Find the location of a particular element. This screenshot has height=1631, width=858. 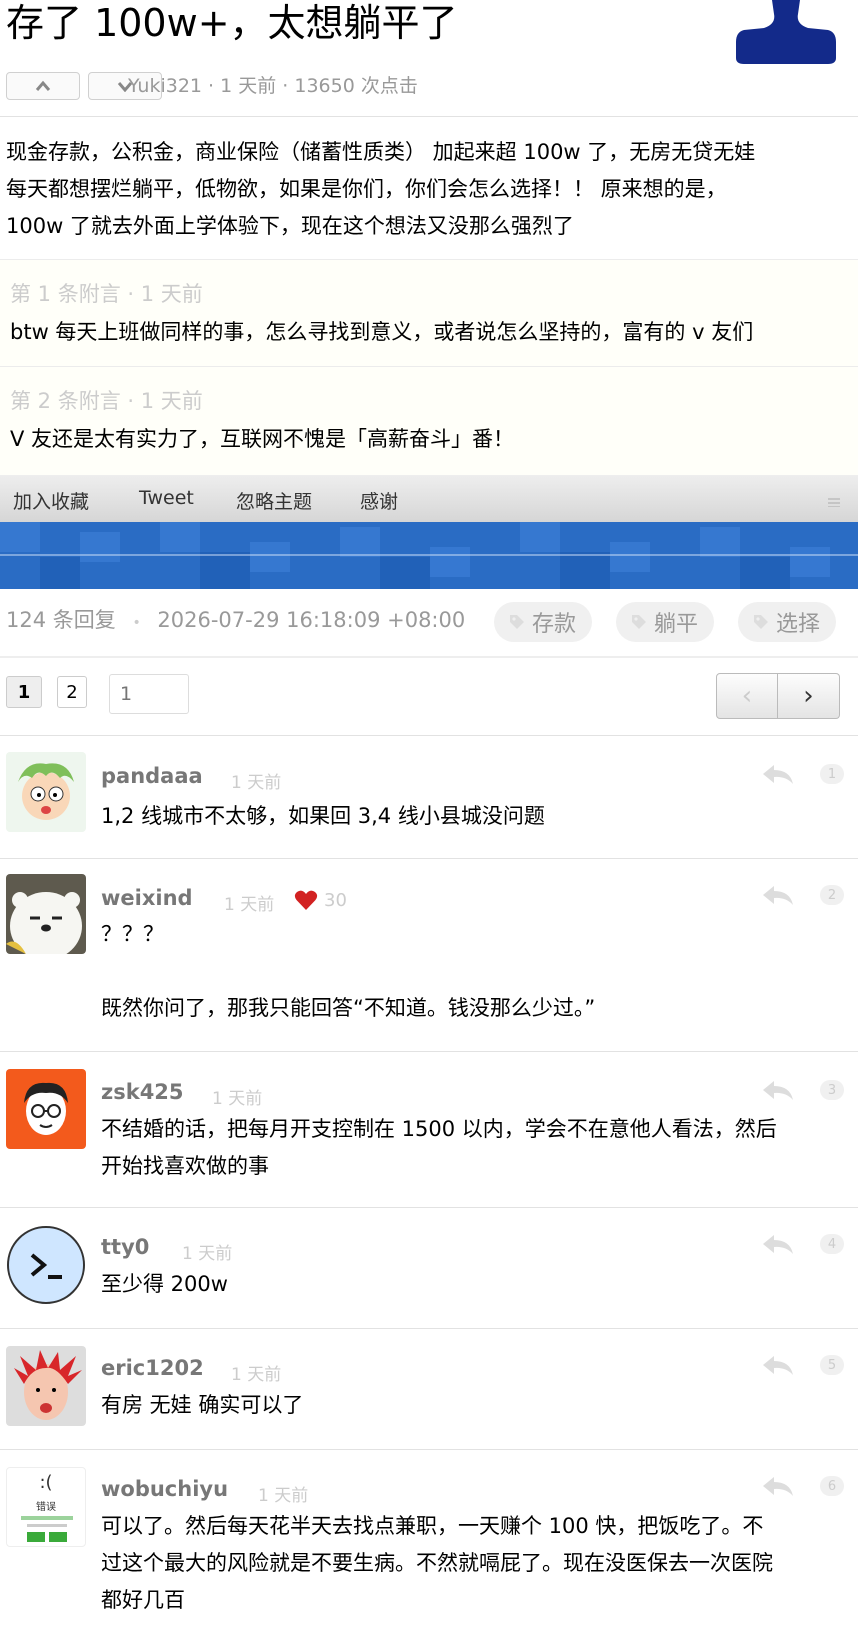

floor-number: 4 is located at coordinates (832, 1244).